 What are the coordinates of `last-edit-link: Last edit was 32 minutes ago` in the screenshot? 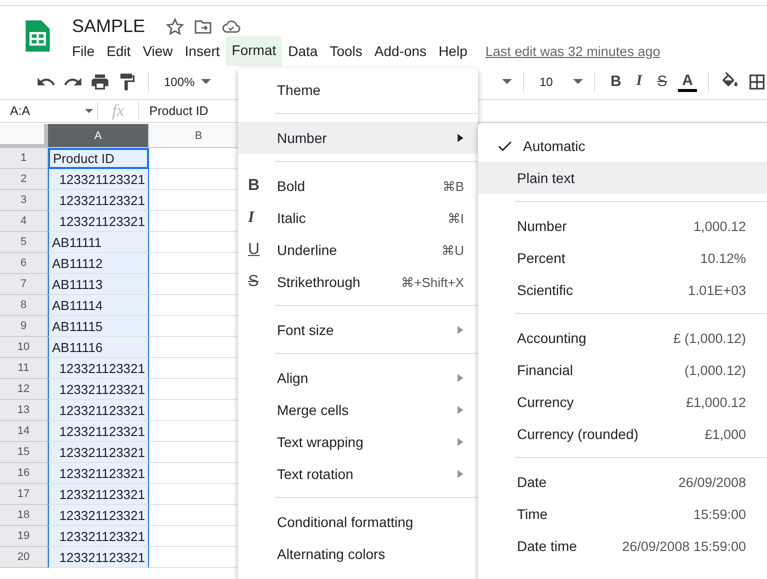 It's located at (572, 51).